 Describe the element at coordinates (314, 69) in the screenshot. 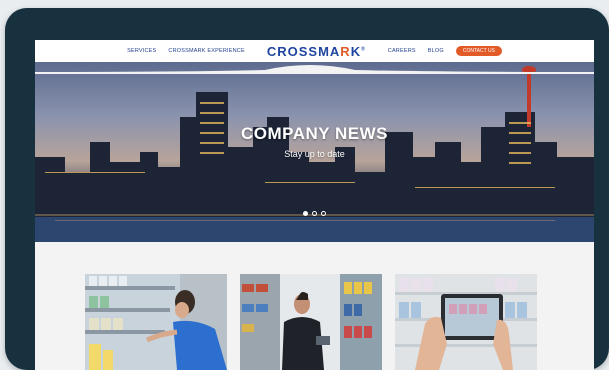

I see `hero-wave-divider` at that location.